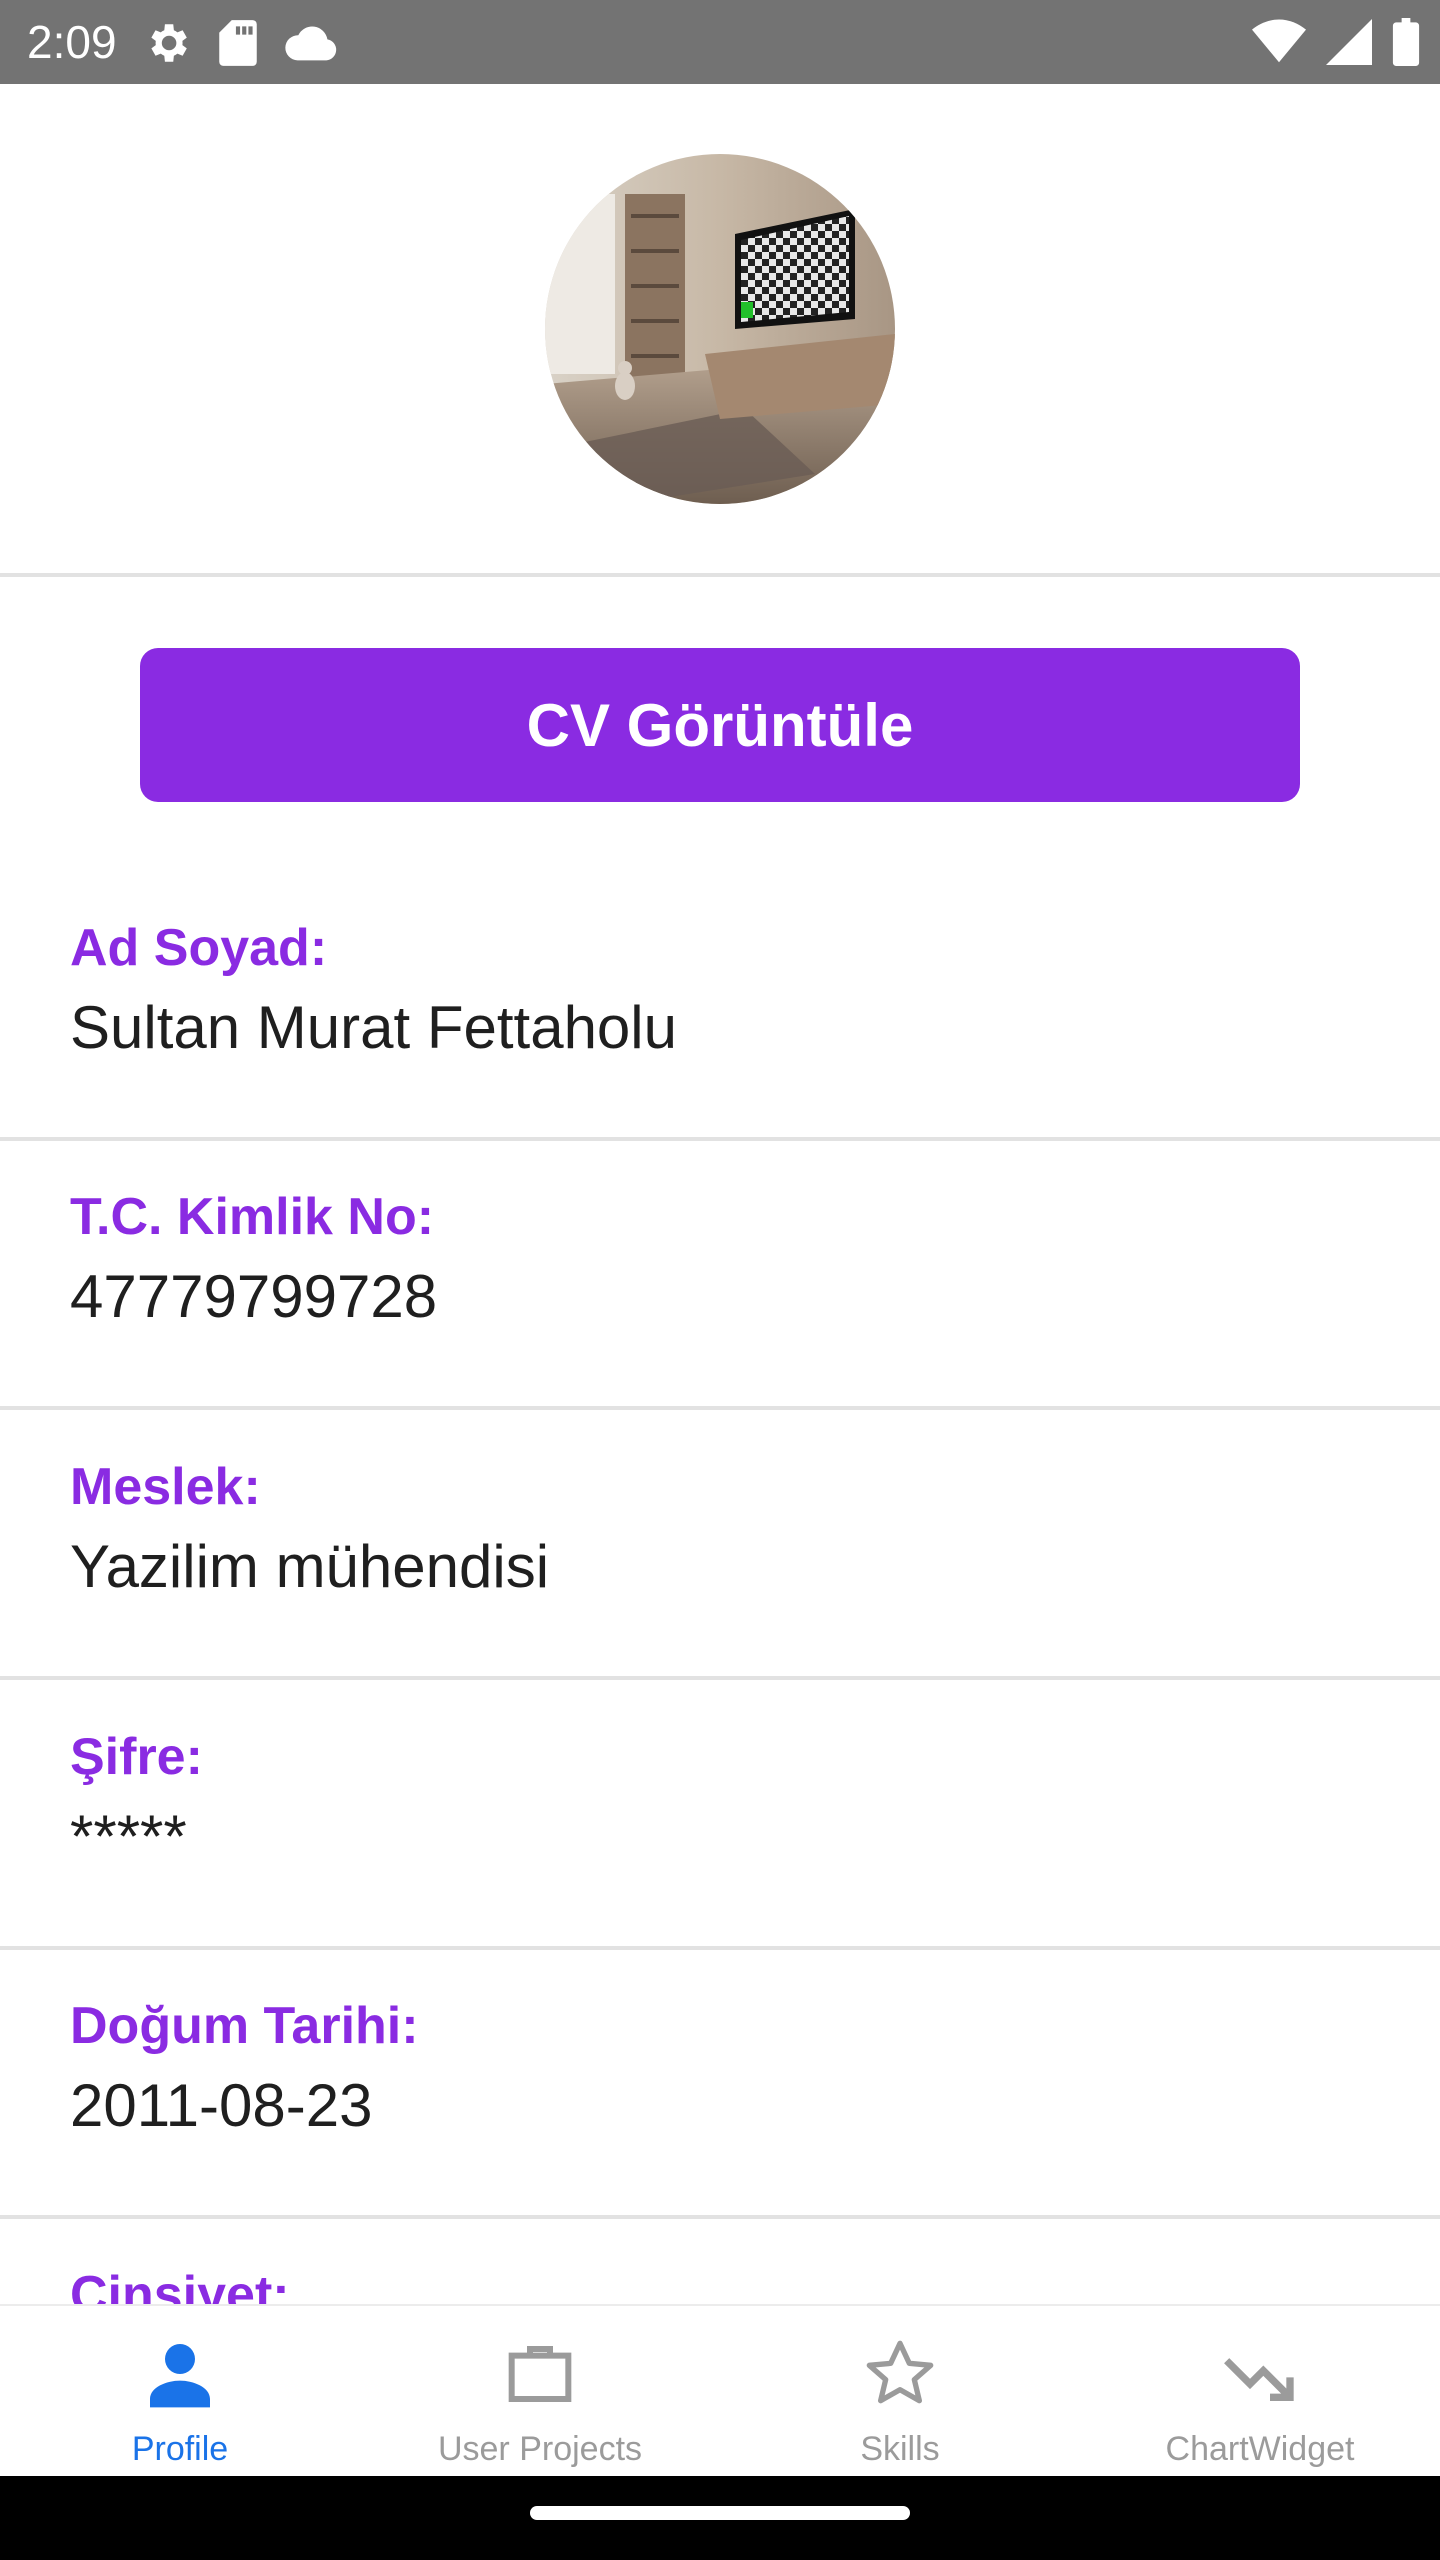 This screenshot has height=2560, width=1440. I want to click on field-label: Şifre:, so click(136, 1757).